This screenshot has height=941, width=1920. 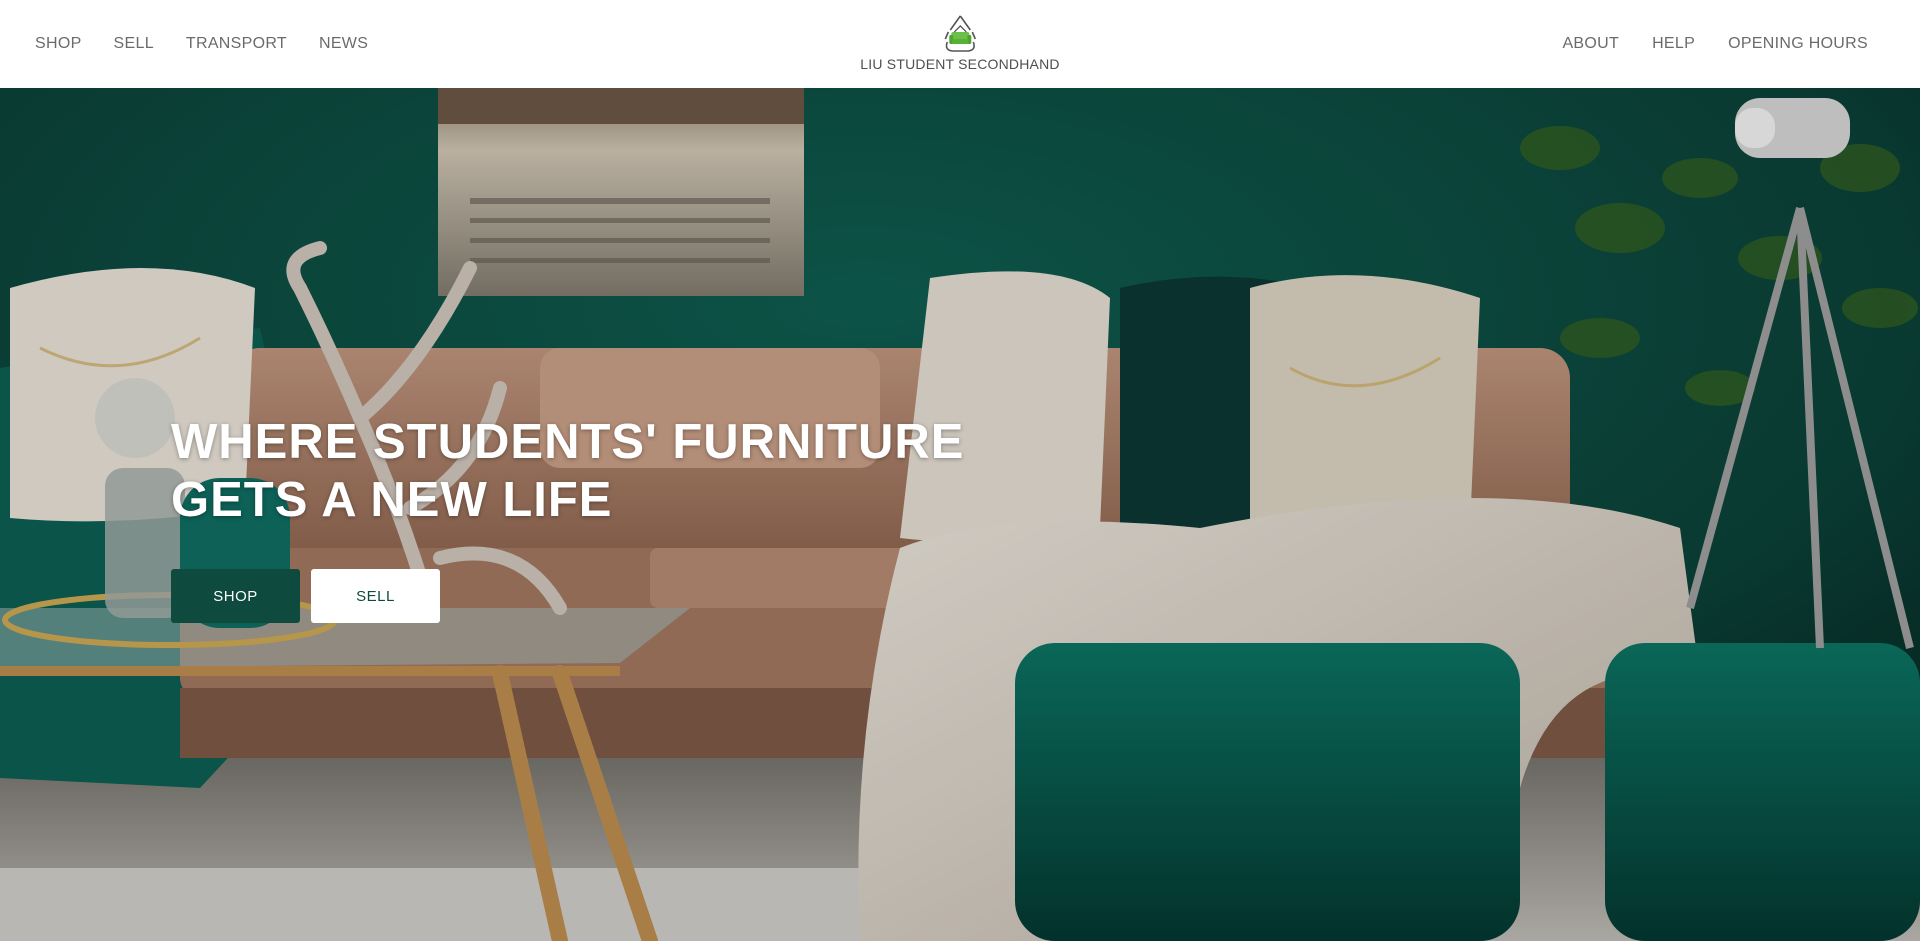 I want to click on primary-nav: SHOP SELL TRANSPORT NEWS, so click(x=217, y=44).